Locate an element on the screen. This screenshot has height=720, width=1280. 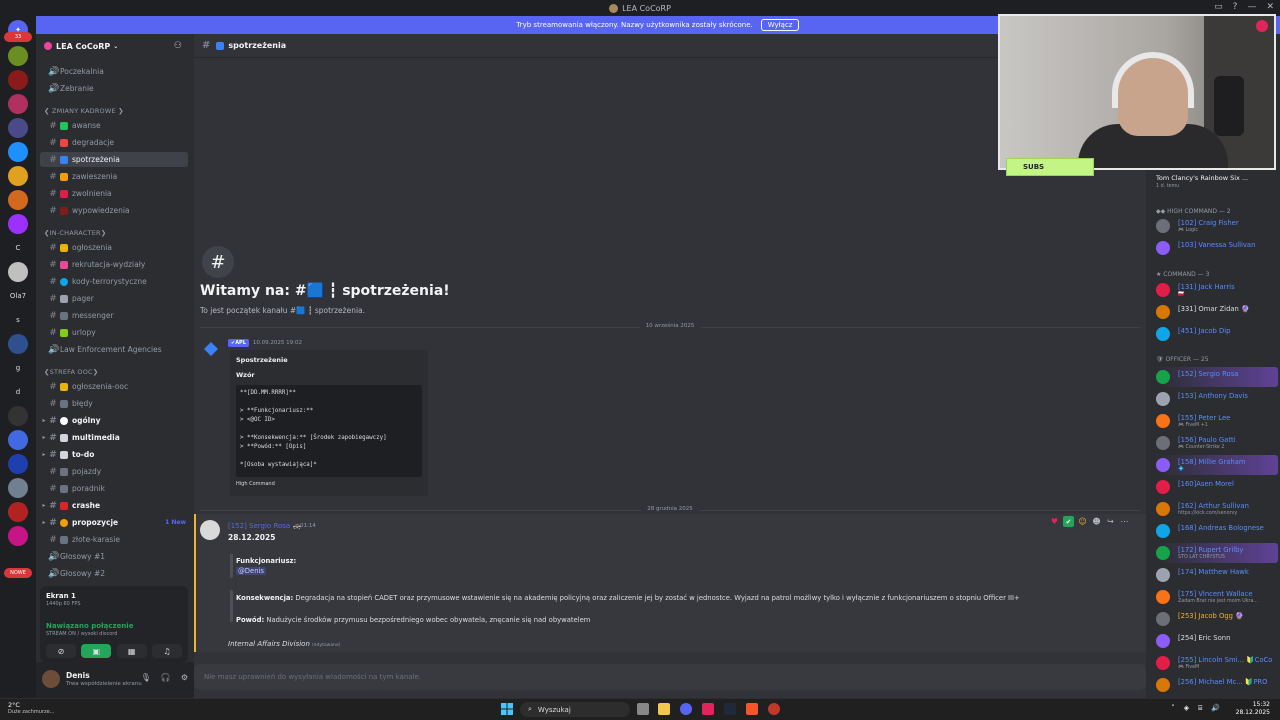
channel-glosowy-1: 🔊 Głosowy #1 is located at coordinates (114, 556).